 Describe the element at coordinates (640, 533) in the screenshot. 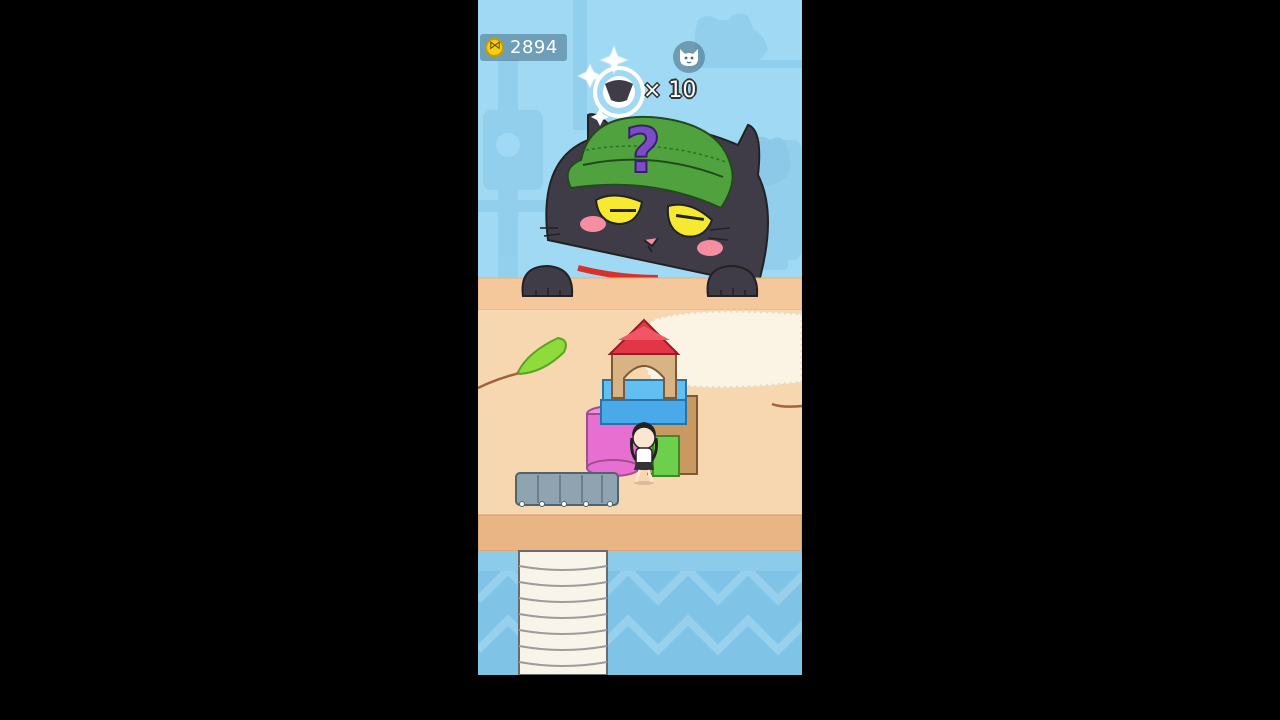

I see `table-front-edge` at that location.